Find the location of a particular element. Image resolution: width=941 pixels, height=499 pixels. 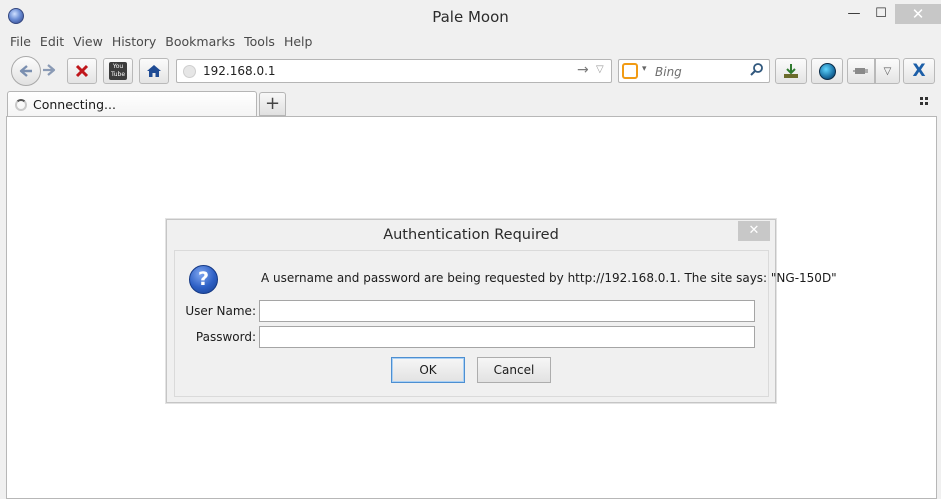

username-label: User Name: is located at coordinates (220, 311).